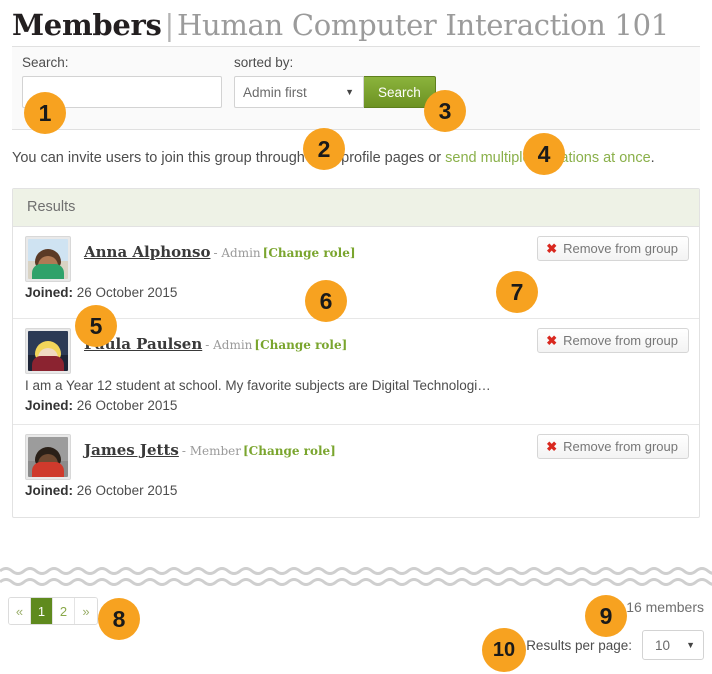 This screenshot has height=674, width=712. I want to click on member-name-link: James Jetts, so click(131, 450).